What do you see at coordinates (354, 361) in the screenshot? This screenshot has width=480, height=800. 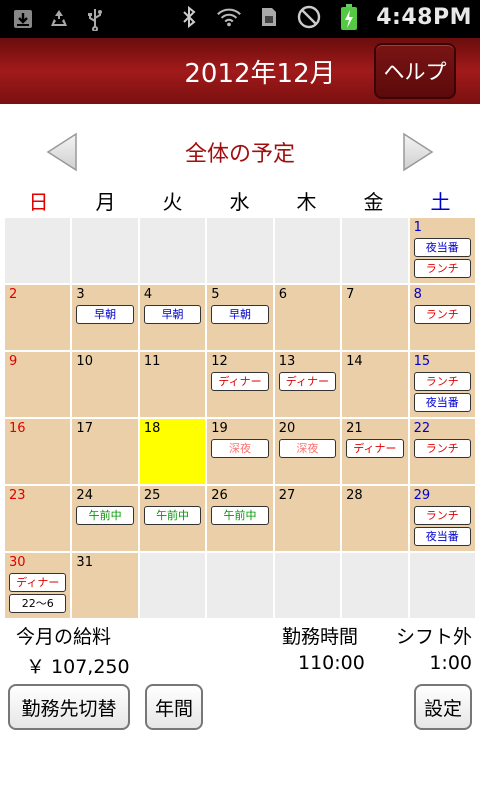 I see `day-number: 14` at bounding box center [354, 361].